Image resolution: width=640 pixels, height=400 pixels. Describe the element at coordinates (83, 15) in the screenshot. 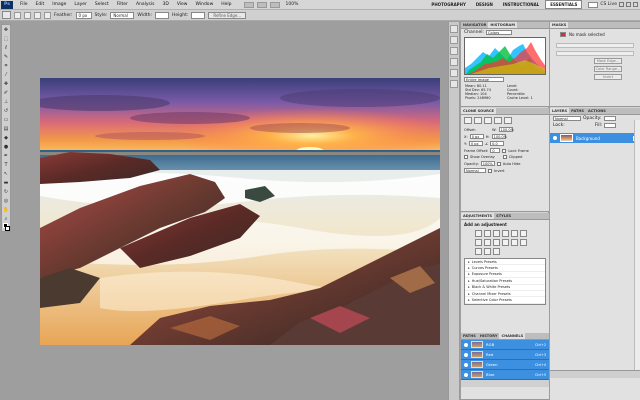

I see `feather-input: 0 px` at that location.